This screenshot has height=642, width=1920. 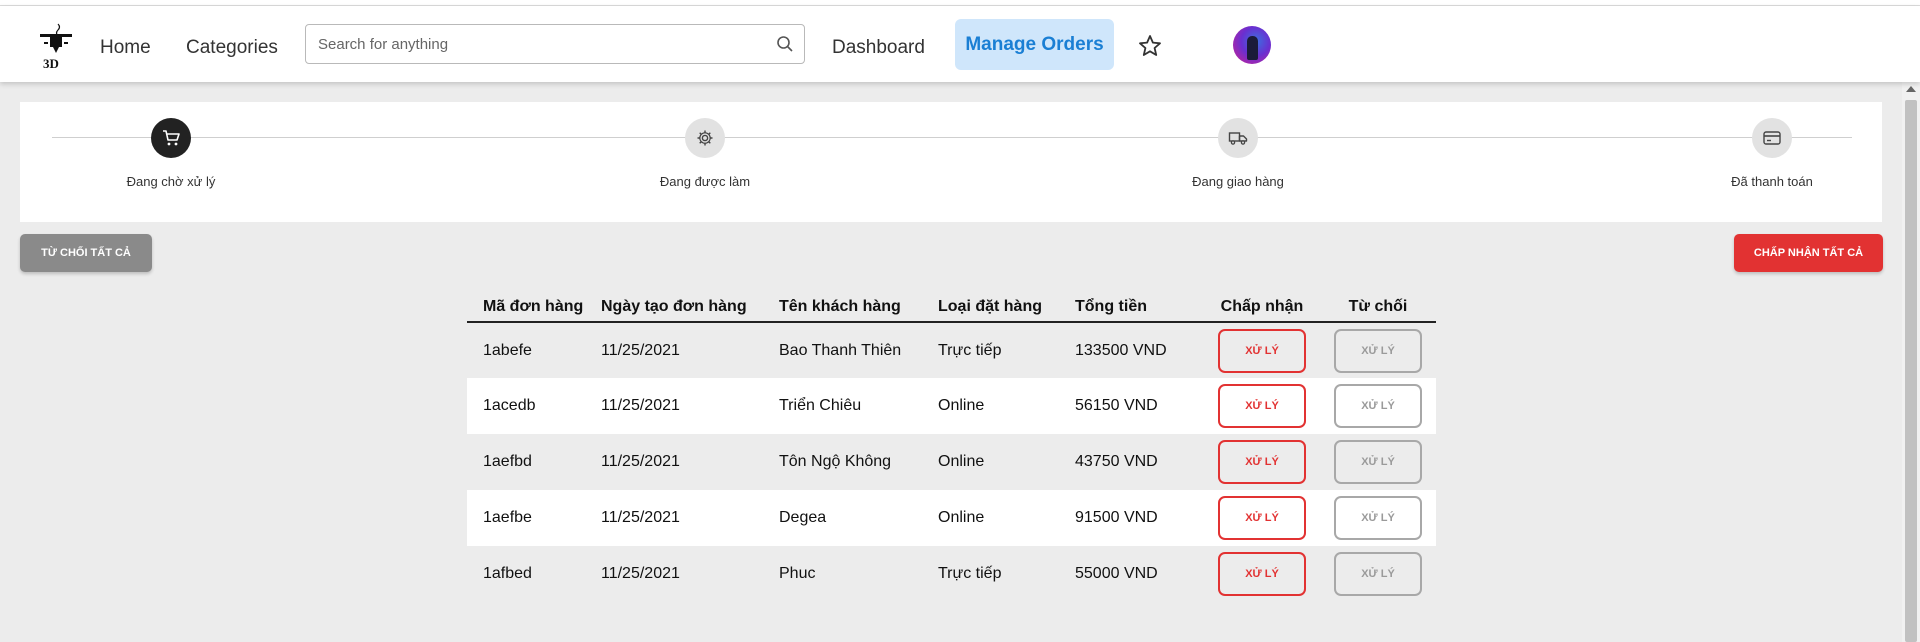 What do you see at coordinates (1006, 307) in the screenshot?
I see `header-order-type: Loại đặt hàng` at bounding box center [1006, 307].